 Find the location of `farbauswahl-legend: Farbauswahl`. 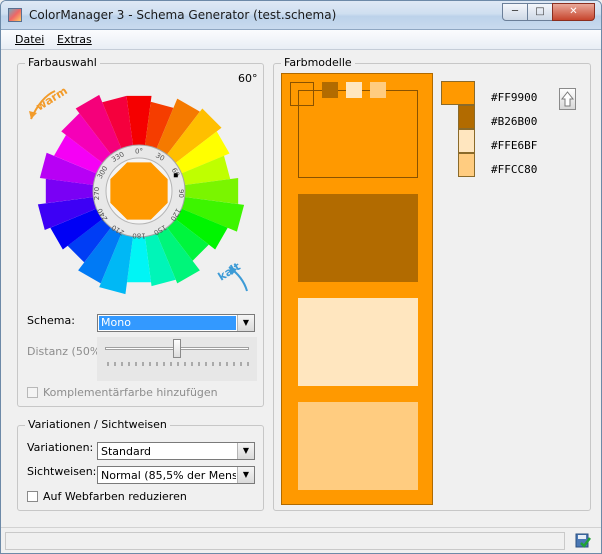

farbauswahl-legend: Farbauswahl is located at coordinates (62, 62).